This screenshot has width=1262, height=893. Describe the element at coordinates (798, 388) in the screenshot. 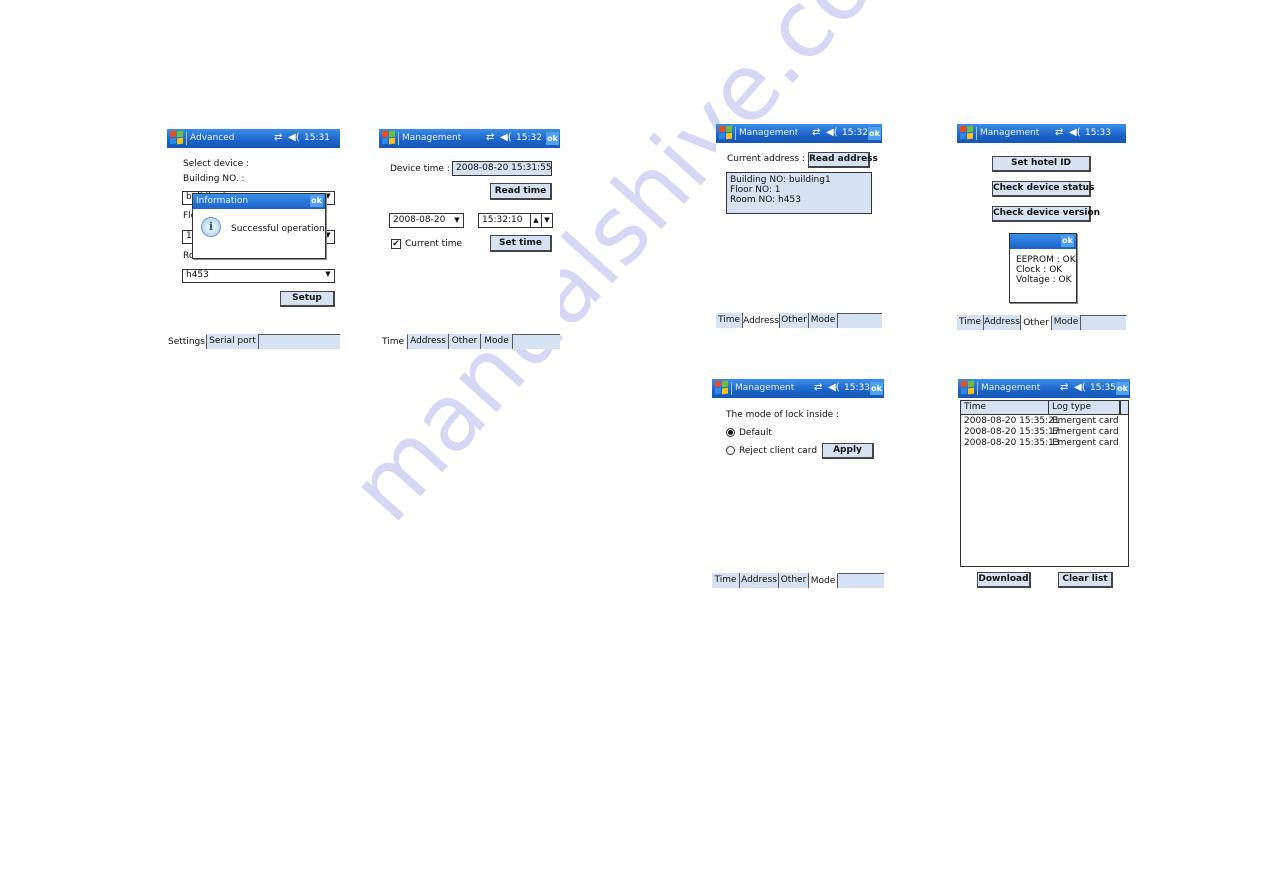

I see `title-bar: Management de ⇄ ◀( 15:33 ok` at that location.